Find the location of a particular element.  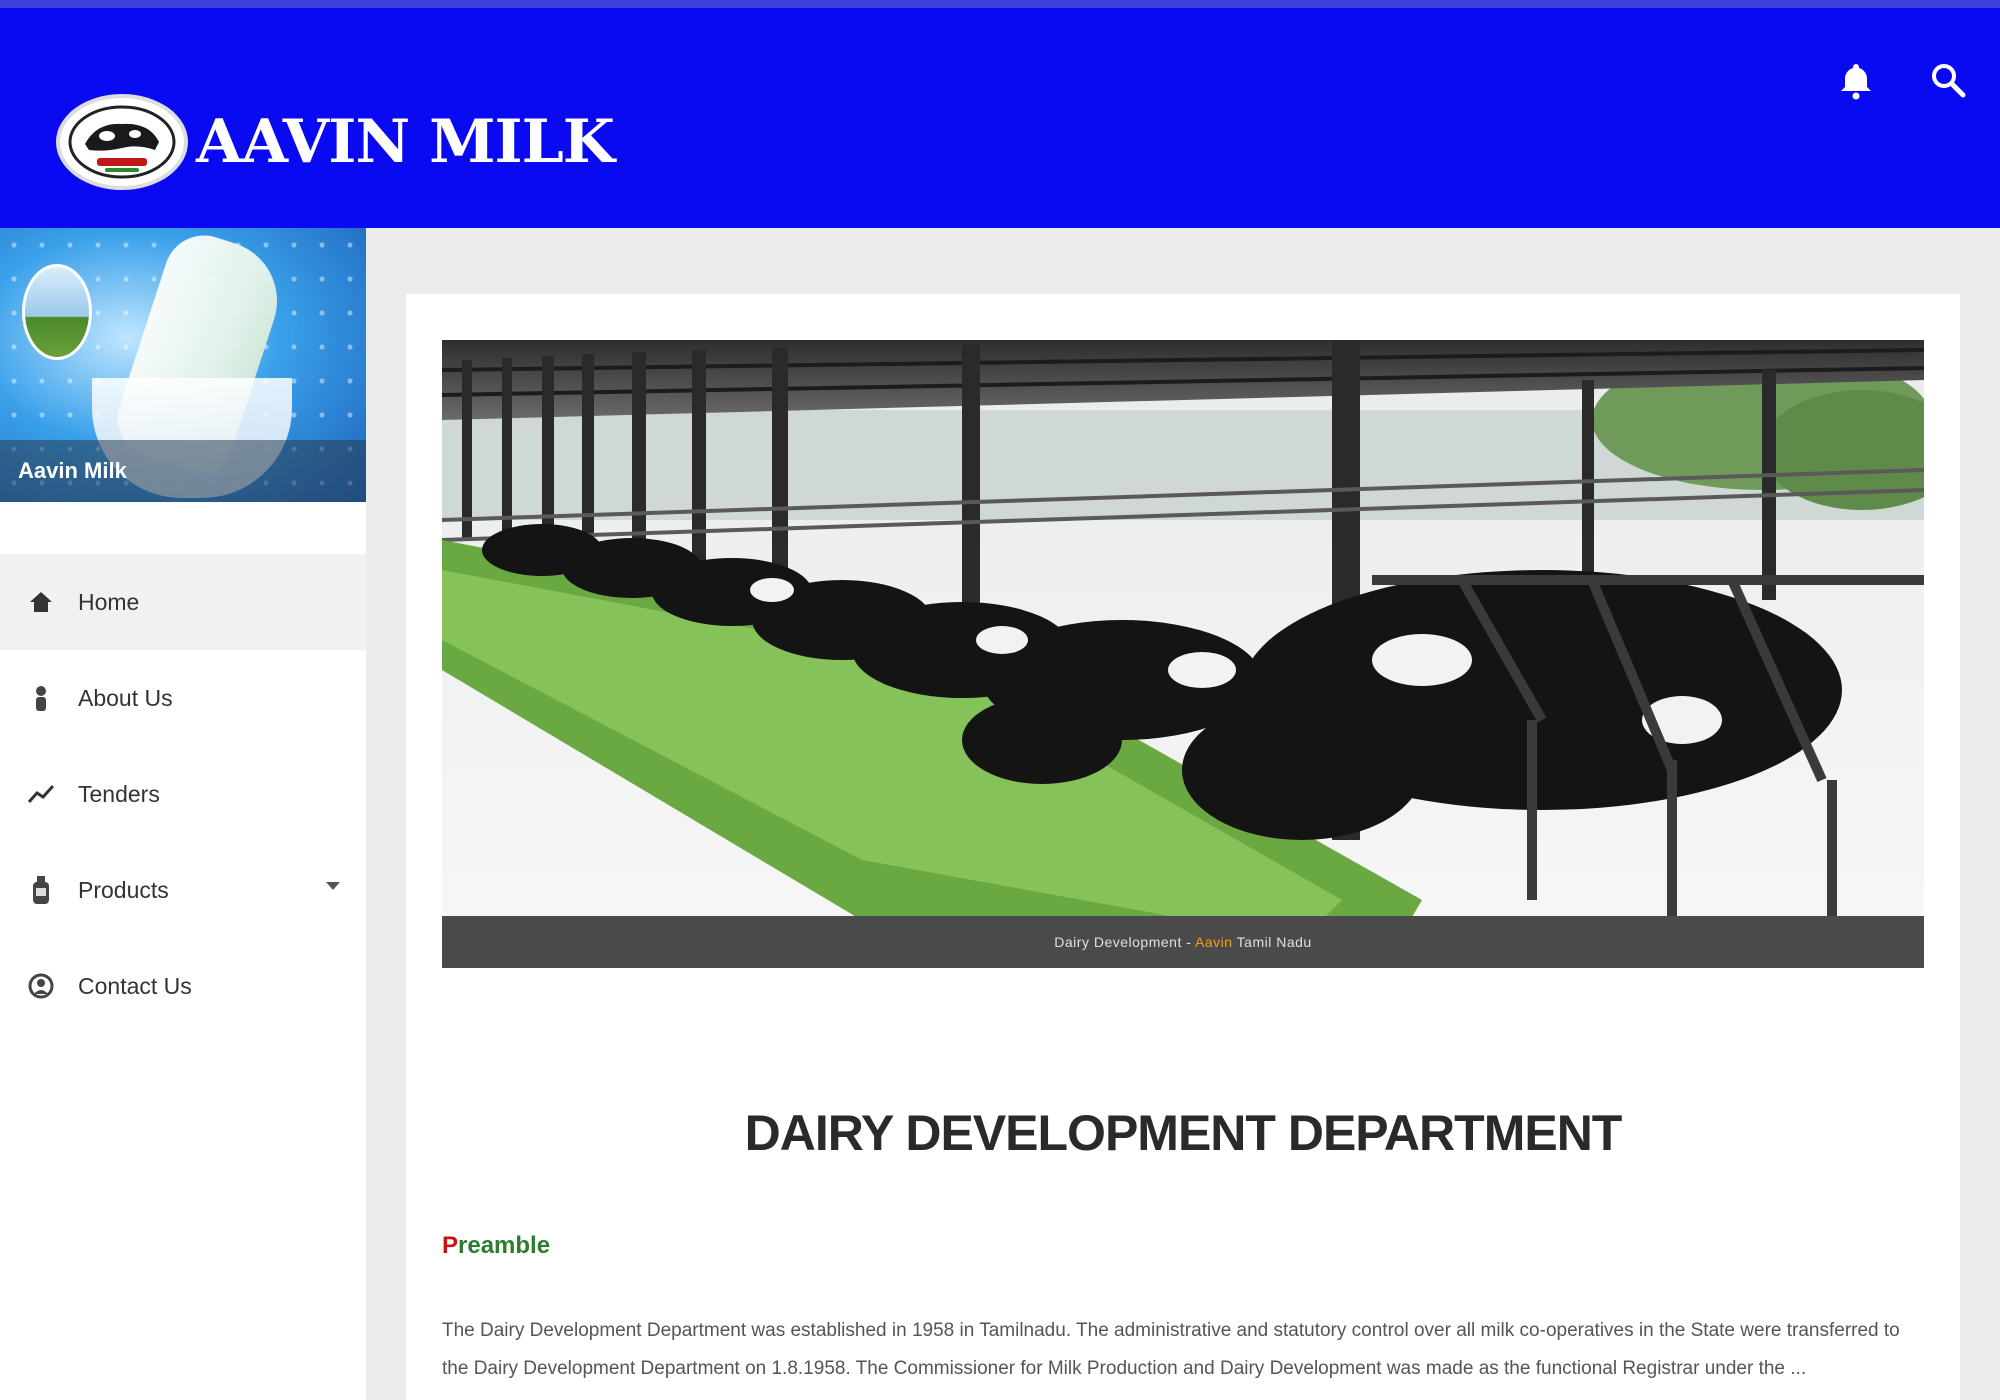

sidebar-item-home: Home is located at coordinates (183, 602).